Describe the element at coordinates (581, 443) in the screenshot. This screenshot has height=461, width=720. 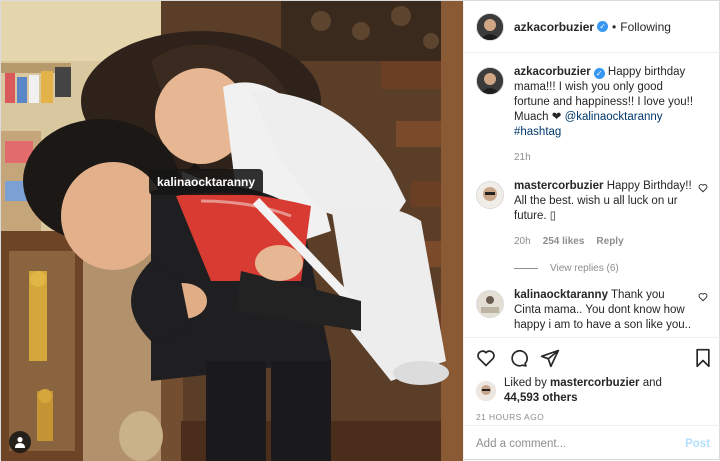
I see `comment-input` at that location.